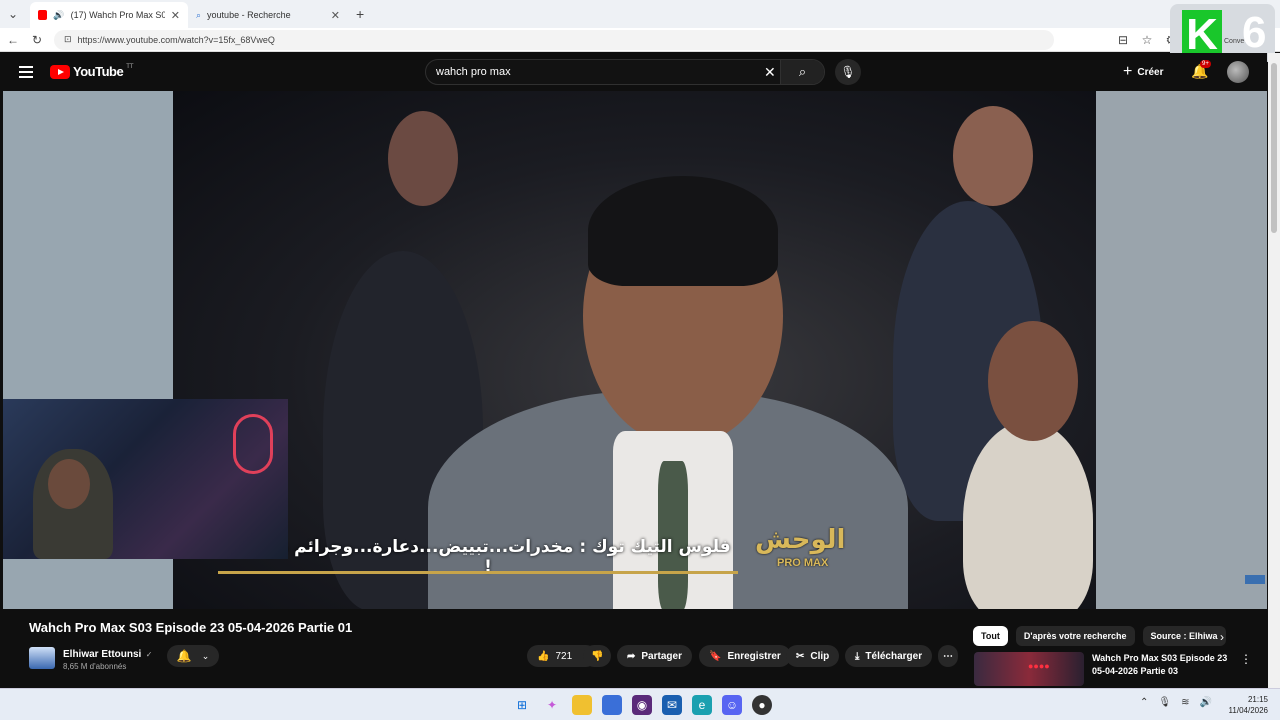 This screenshot has height=720, width=1280. What do you see at coordinates (1274, 148) in the screenshot?
I see `scrollbar-thumb` at bounding box center [1274, 148].